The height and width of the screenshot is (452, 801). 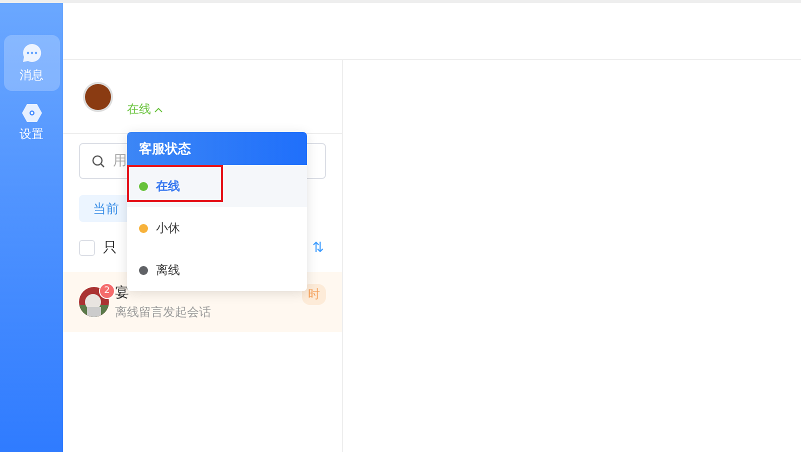 I want to click on status-dropdown: 在线, so click(x=145, y=109).